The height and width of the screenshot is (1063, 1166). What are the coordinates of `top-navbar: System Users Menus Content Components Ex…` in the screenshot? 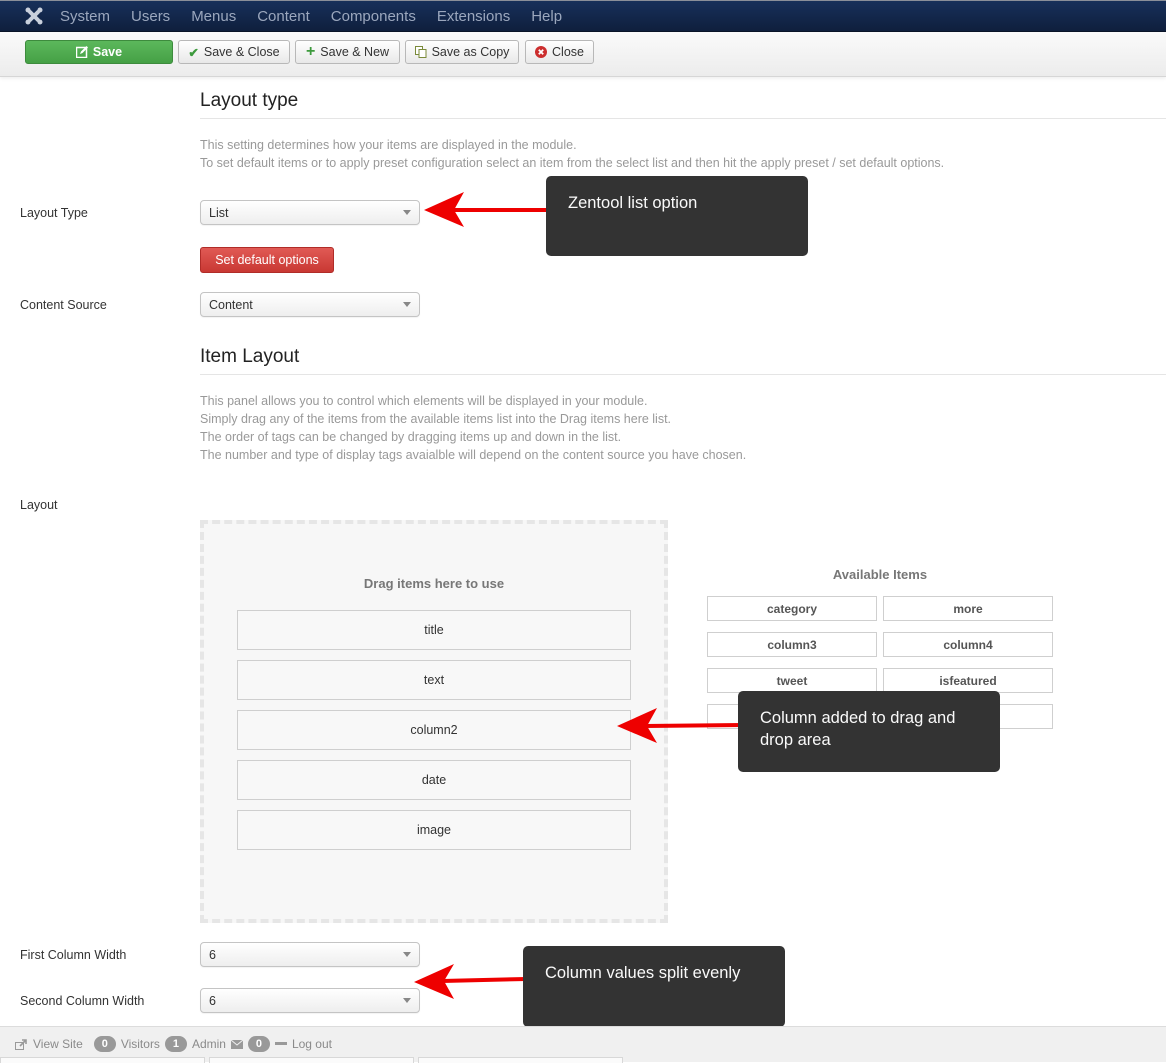 It's located at (583, 16).